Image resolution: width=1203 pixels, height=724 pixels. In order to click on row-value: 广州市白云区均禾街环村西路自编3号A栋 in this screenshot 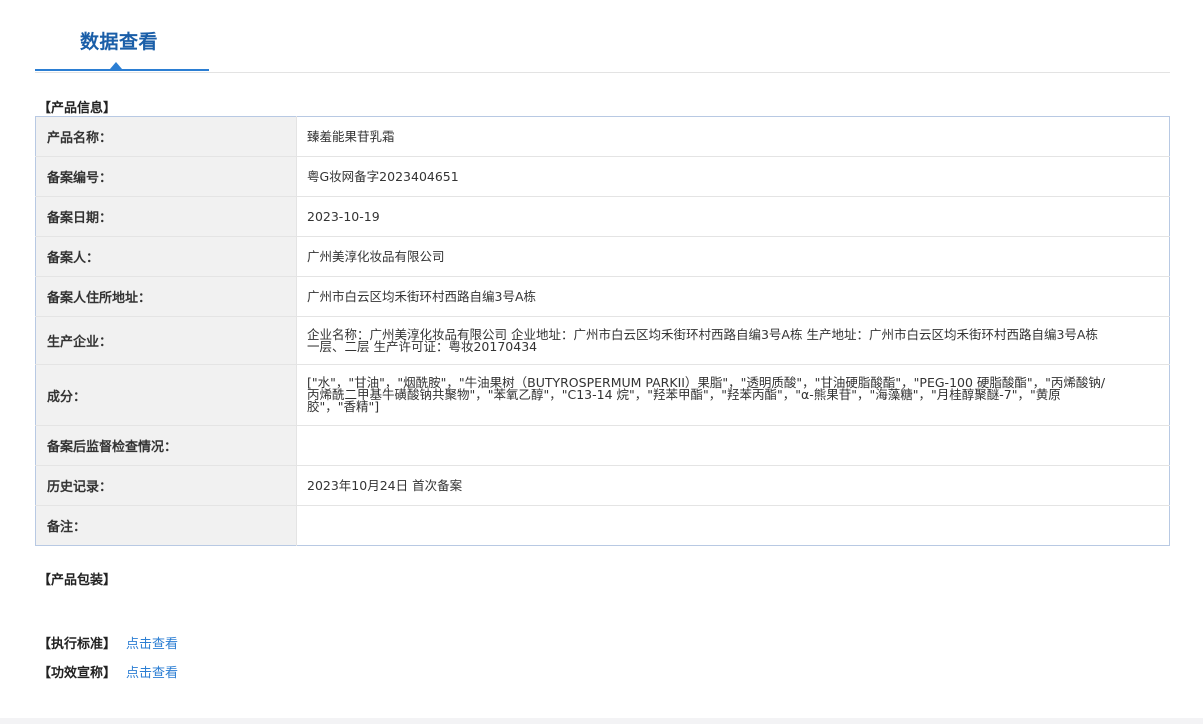, I will do `click(733, 296)`.